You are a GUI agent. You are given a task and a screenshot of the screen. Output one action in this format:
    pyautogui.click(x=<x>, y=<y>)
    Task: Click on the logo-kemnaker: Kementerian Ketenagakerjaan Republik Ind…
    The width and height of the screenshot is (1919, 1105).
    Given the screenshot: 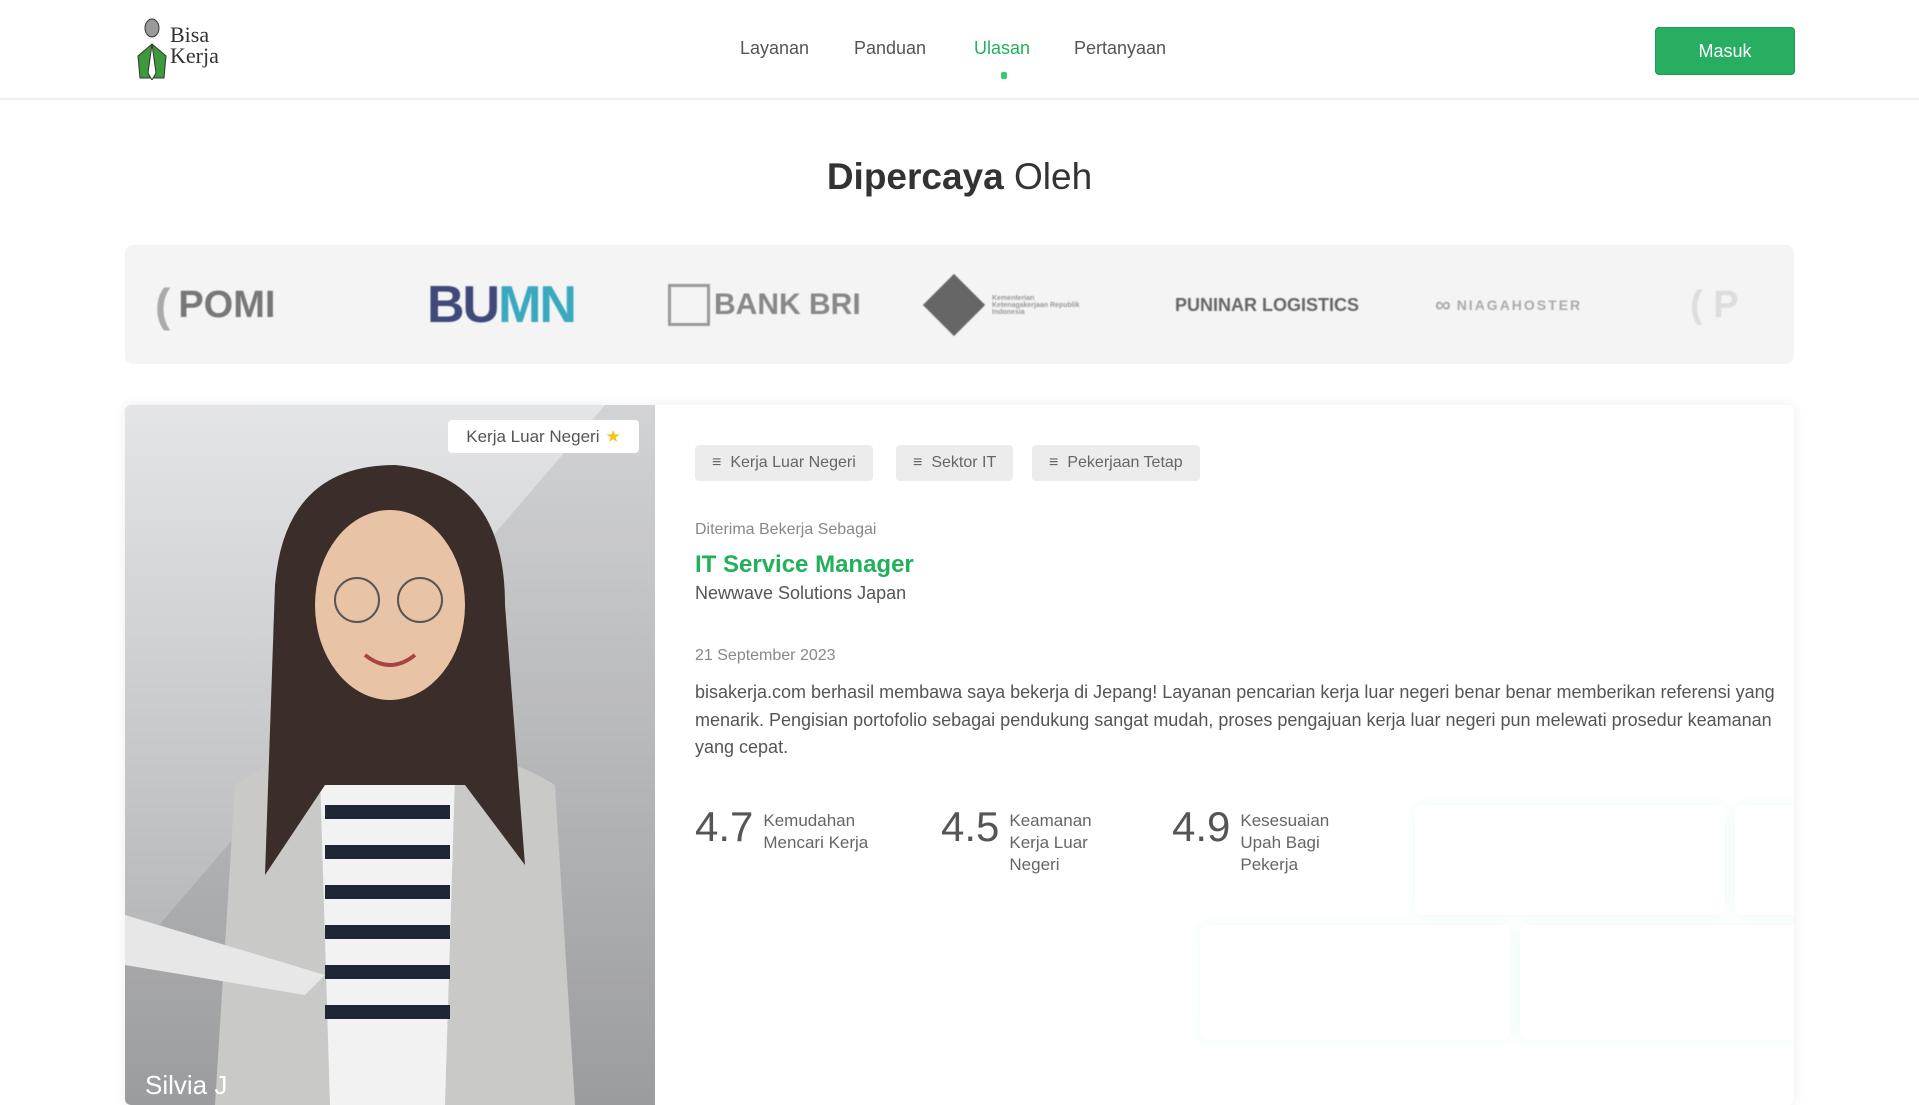 What is the action you would take?
    pyautogui.click(x=1002, y=305)
    